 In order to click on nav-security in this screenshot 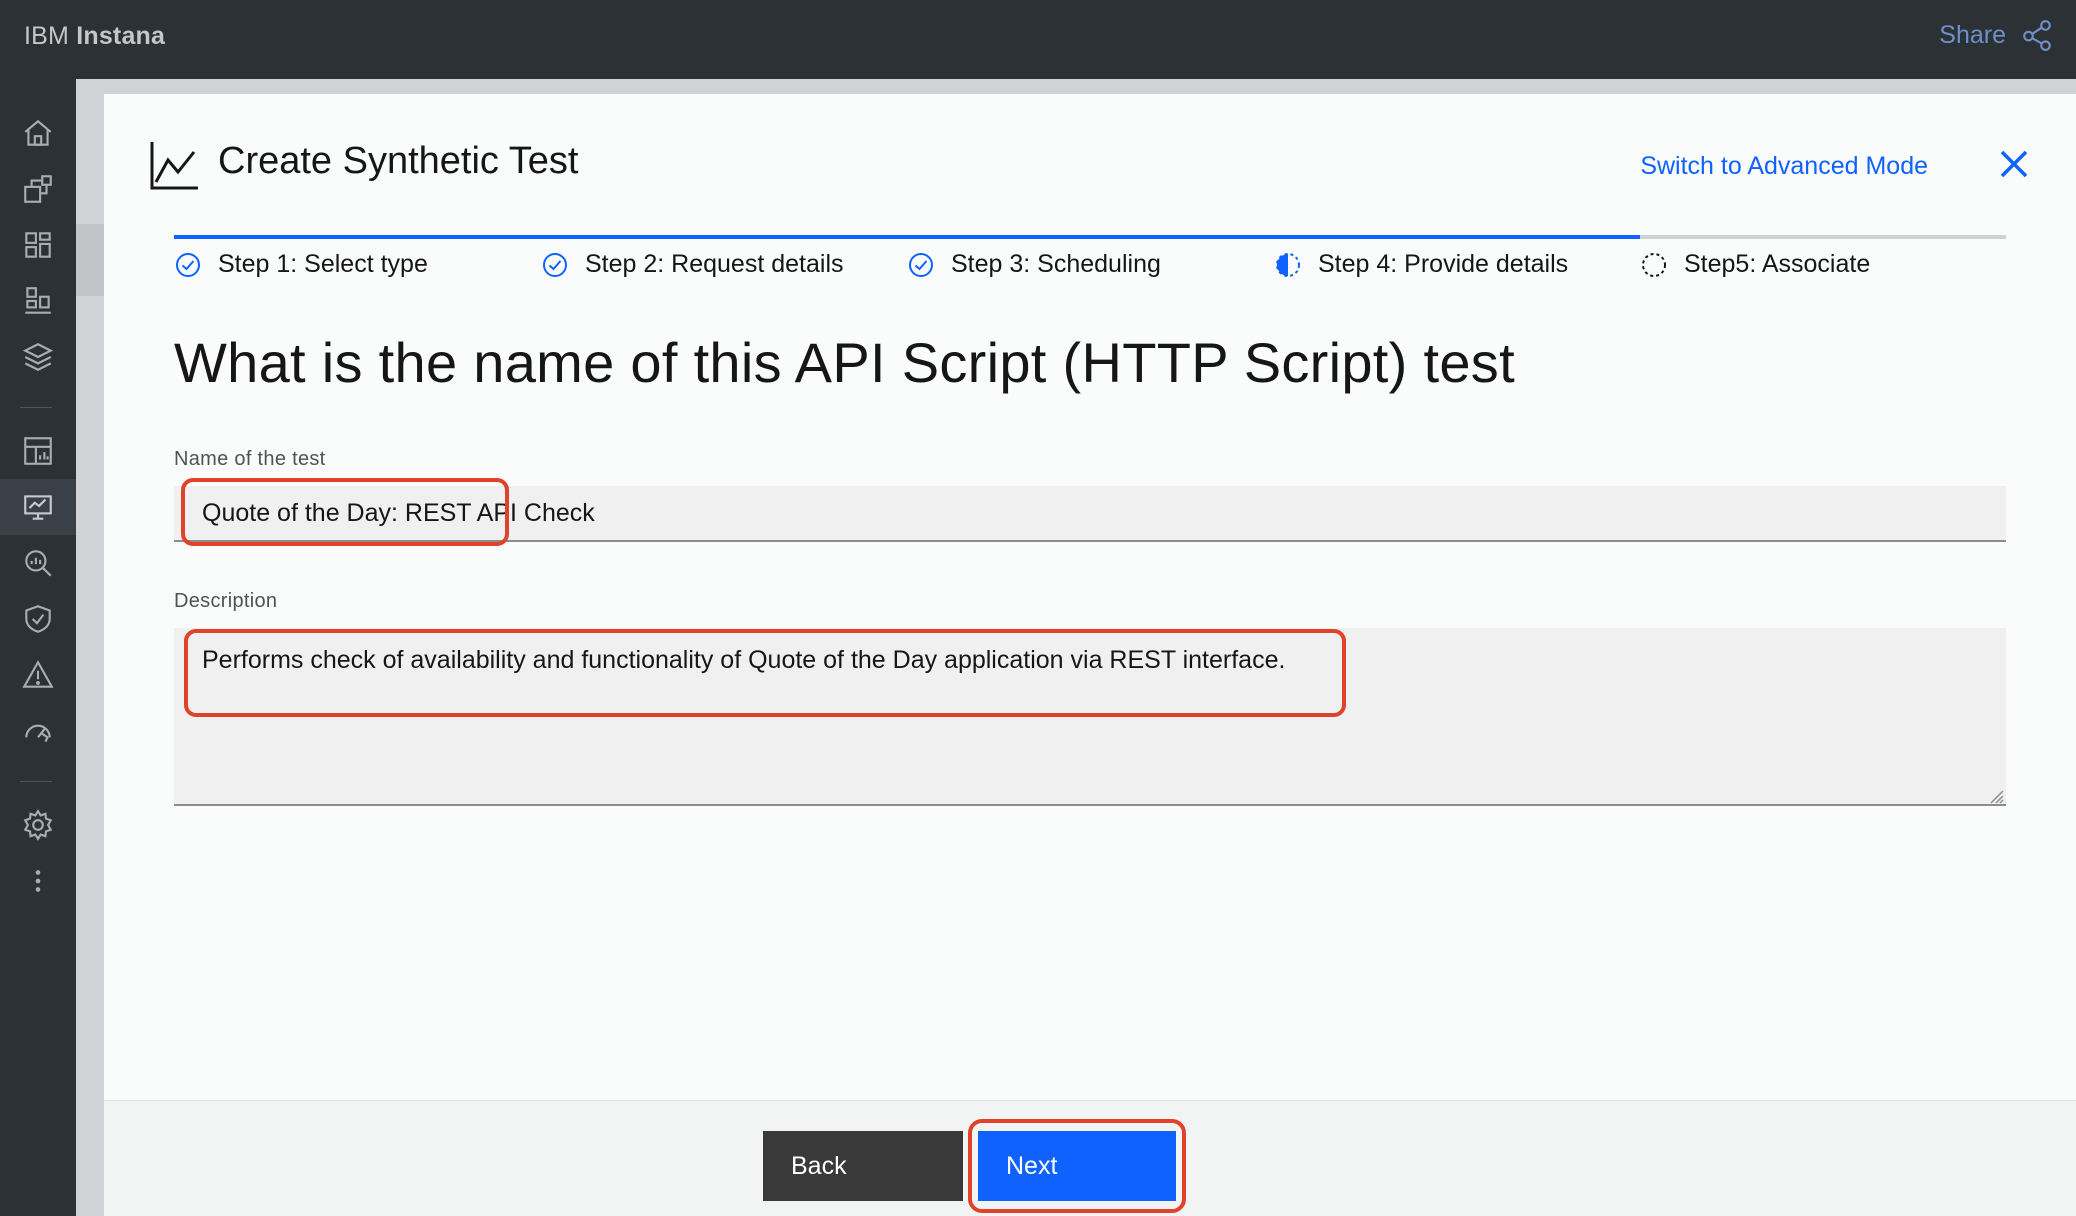, I will do `click(38, 619)`.